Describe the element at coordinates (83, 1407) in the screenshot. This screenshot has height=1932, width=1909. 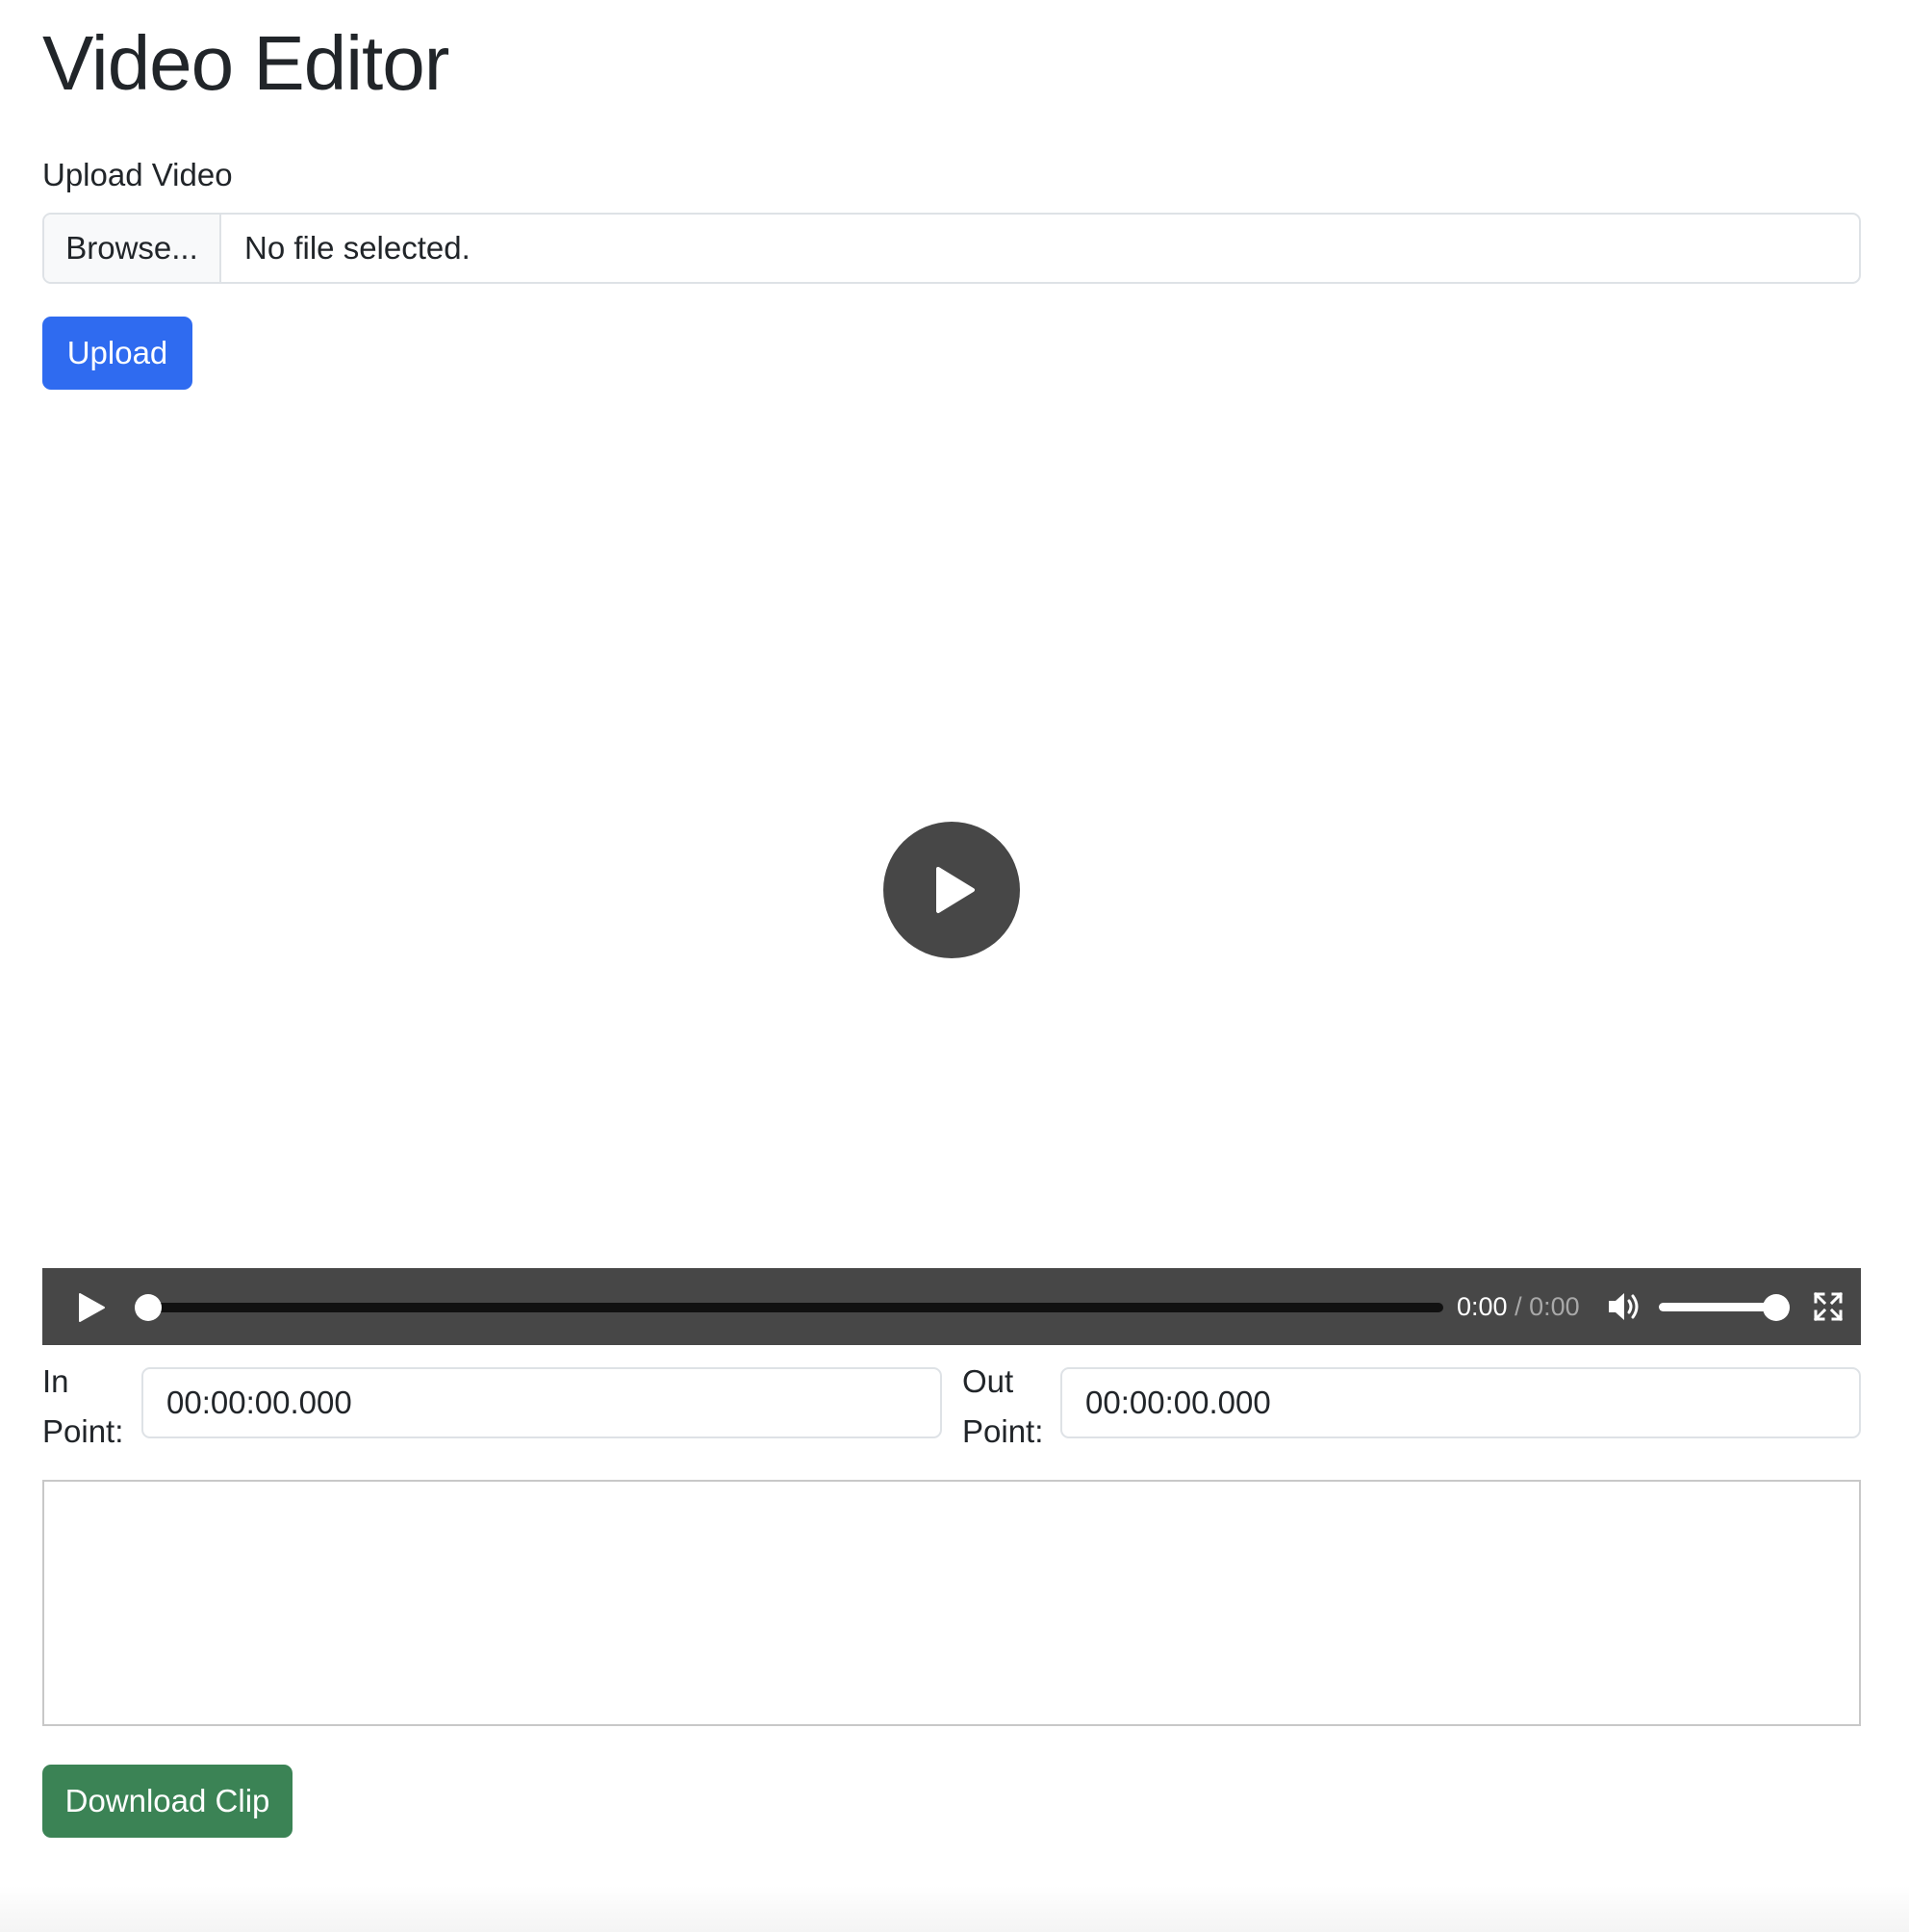
I see `in-point-label: In Point:` at that location.